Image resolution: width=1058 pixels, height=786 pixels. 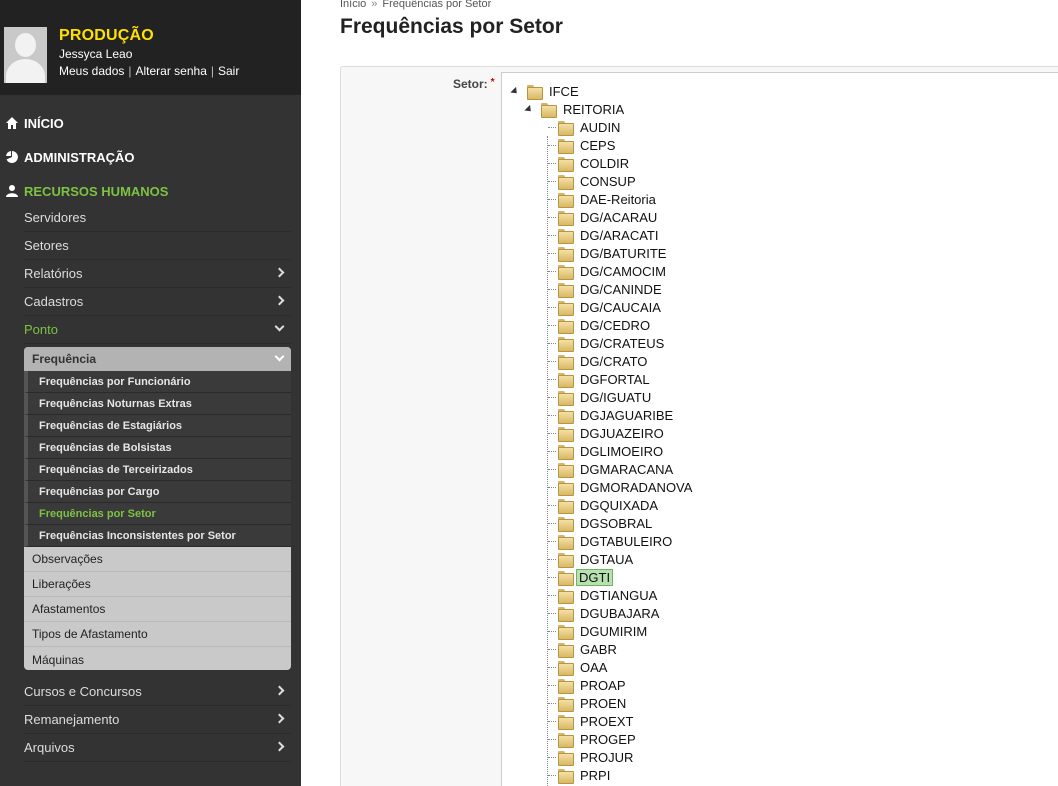 What do you see at coordinates (636, 487) in the screenshot?
I see `tree-node-label: DGMORADANOVA` at bounding box center [636, 487].